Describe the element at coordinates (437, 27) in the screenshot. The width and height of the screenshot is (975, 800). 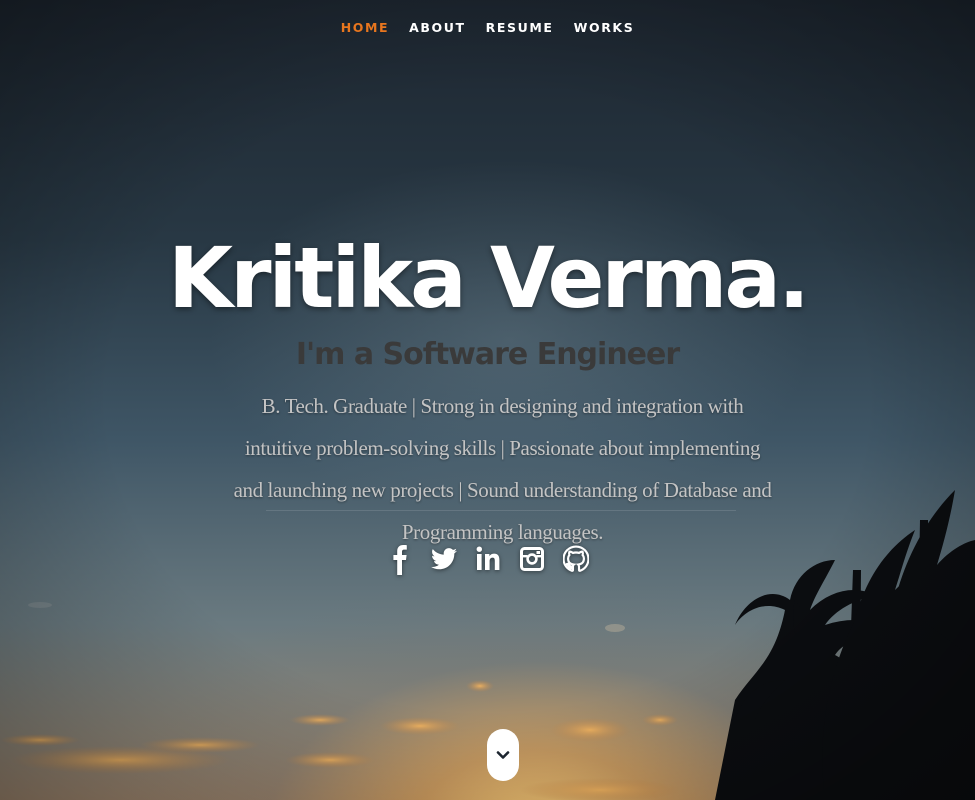
I see `nav-about: ABOUT` at that location.